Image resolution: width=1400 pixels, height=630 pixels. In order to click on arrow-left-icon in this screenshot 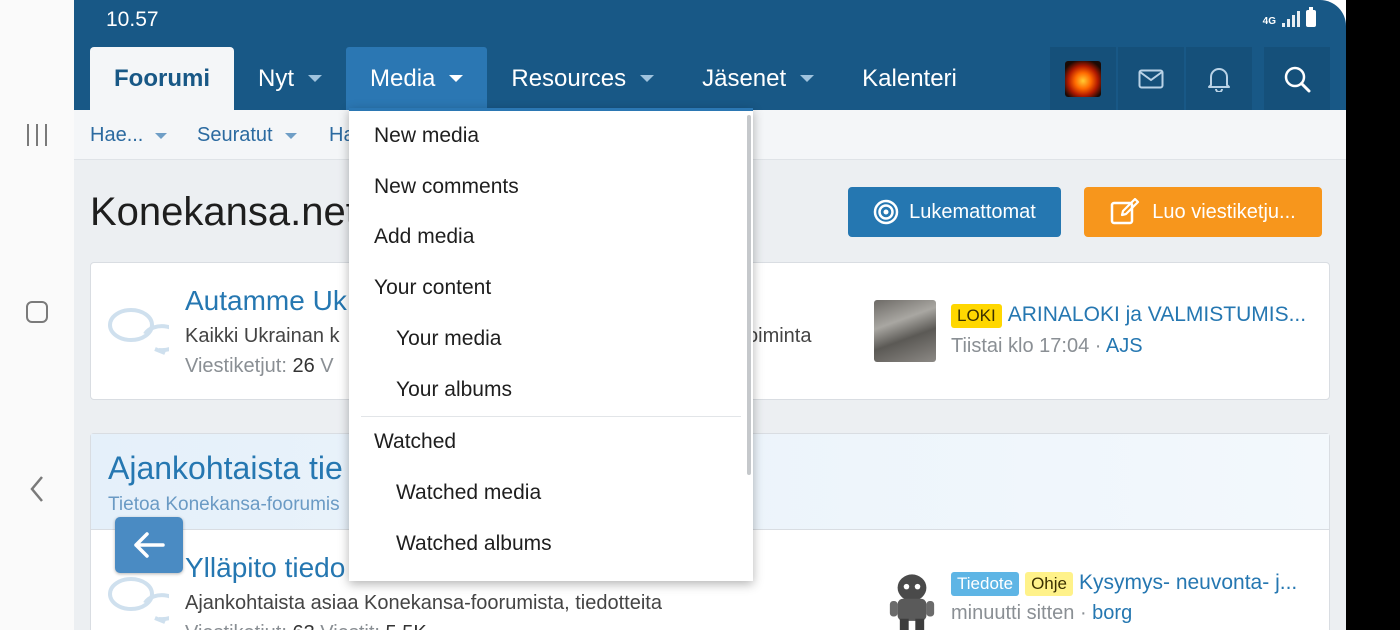, I will do `click(149, 545)`.